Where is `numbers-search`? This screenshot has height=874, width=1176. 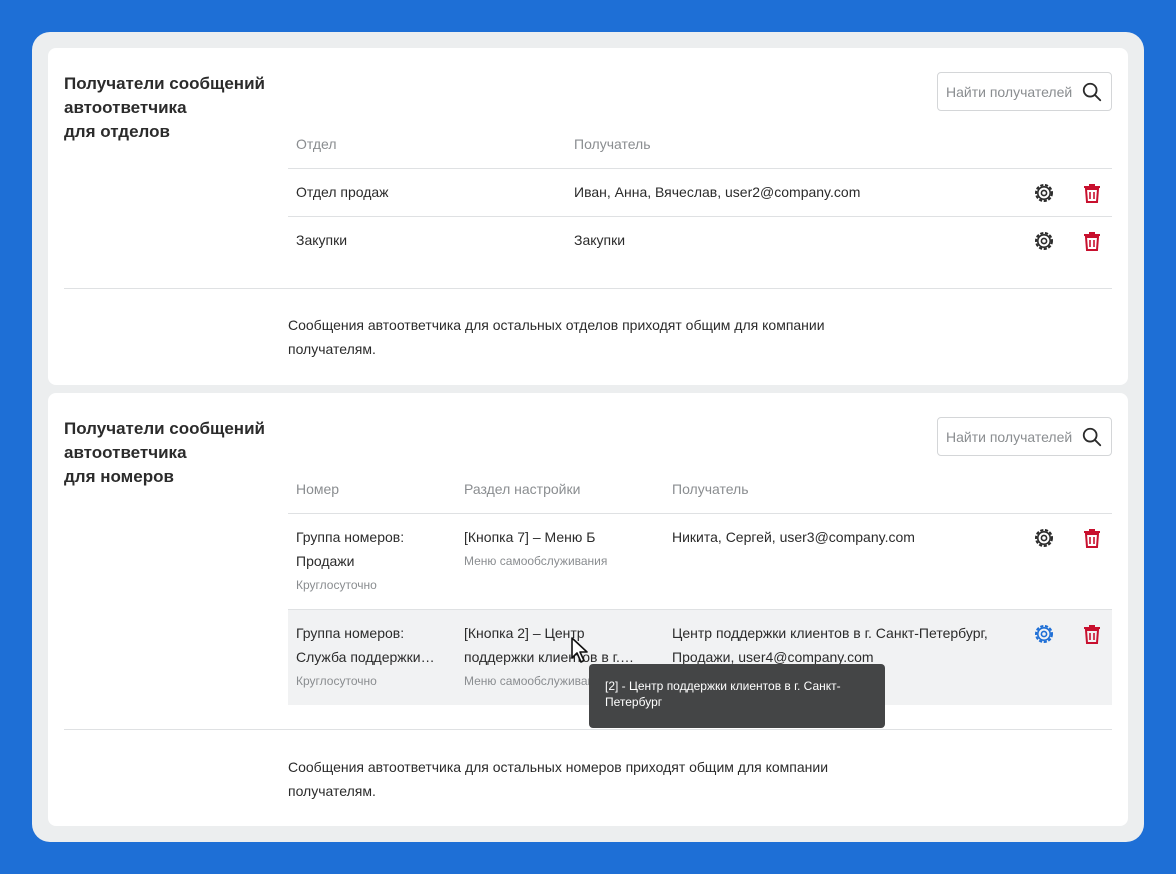
numbers-search is located at coordinates (1024, 436).